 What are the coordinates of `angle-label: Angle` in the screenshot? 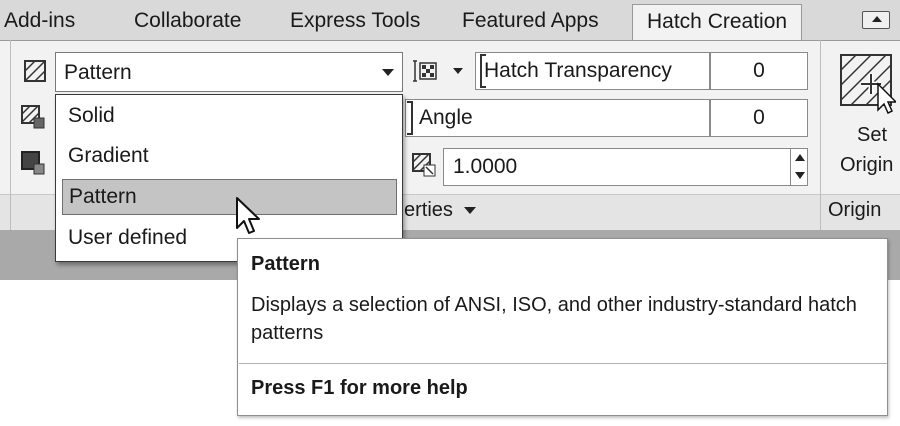 It's located at (446, 117).